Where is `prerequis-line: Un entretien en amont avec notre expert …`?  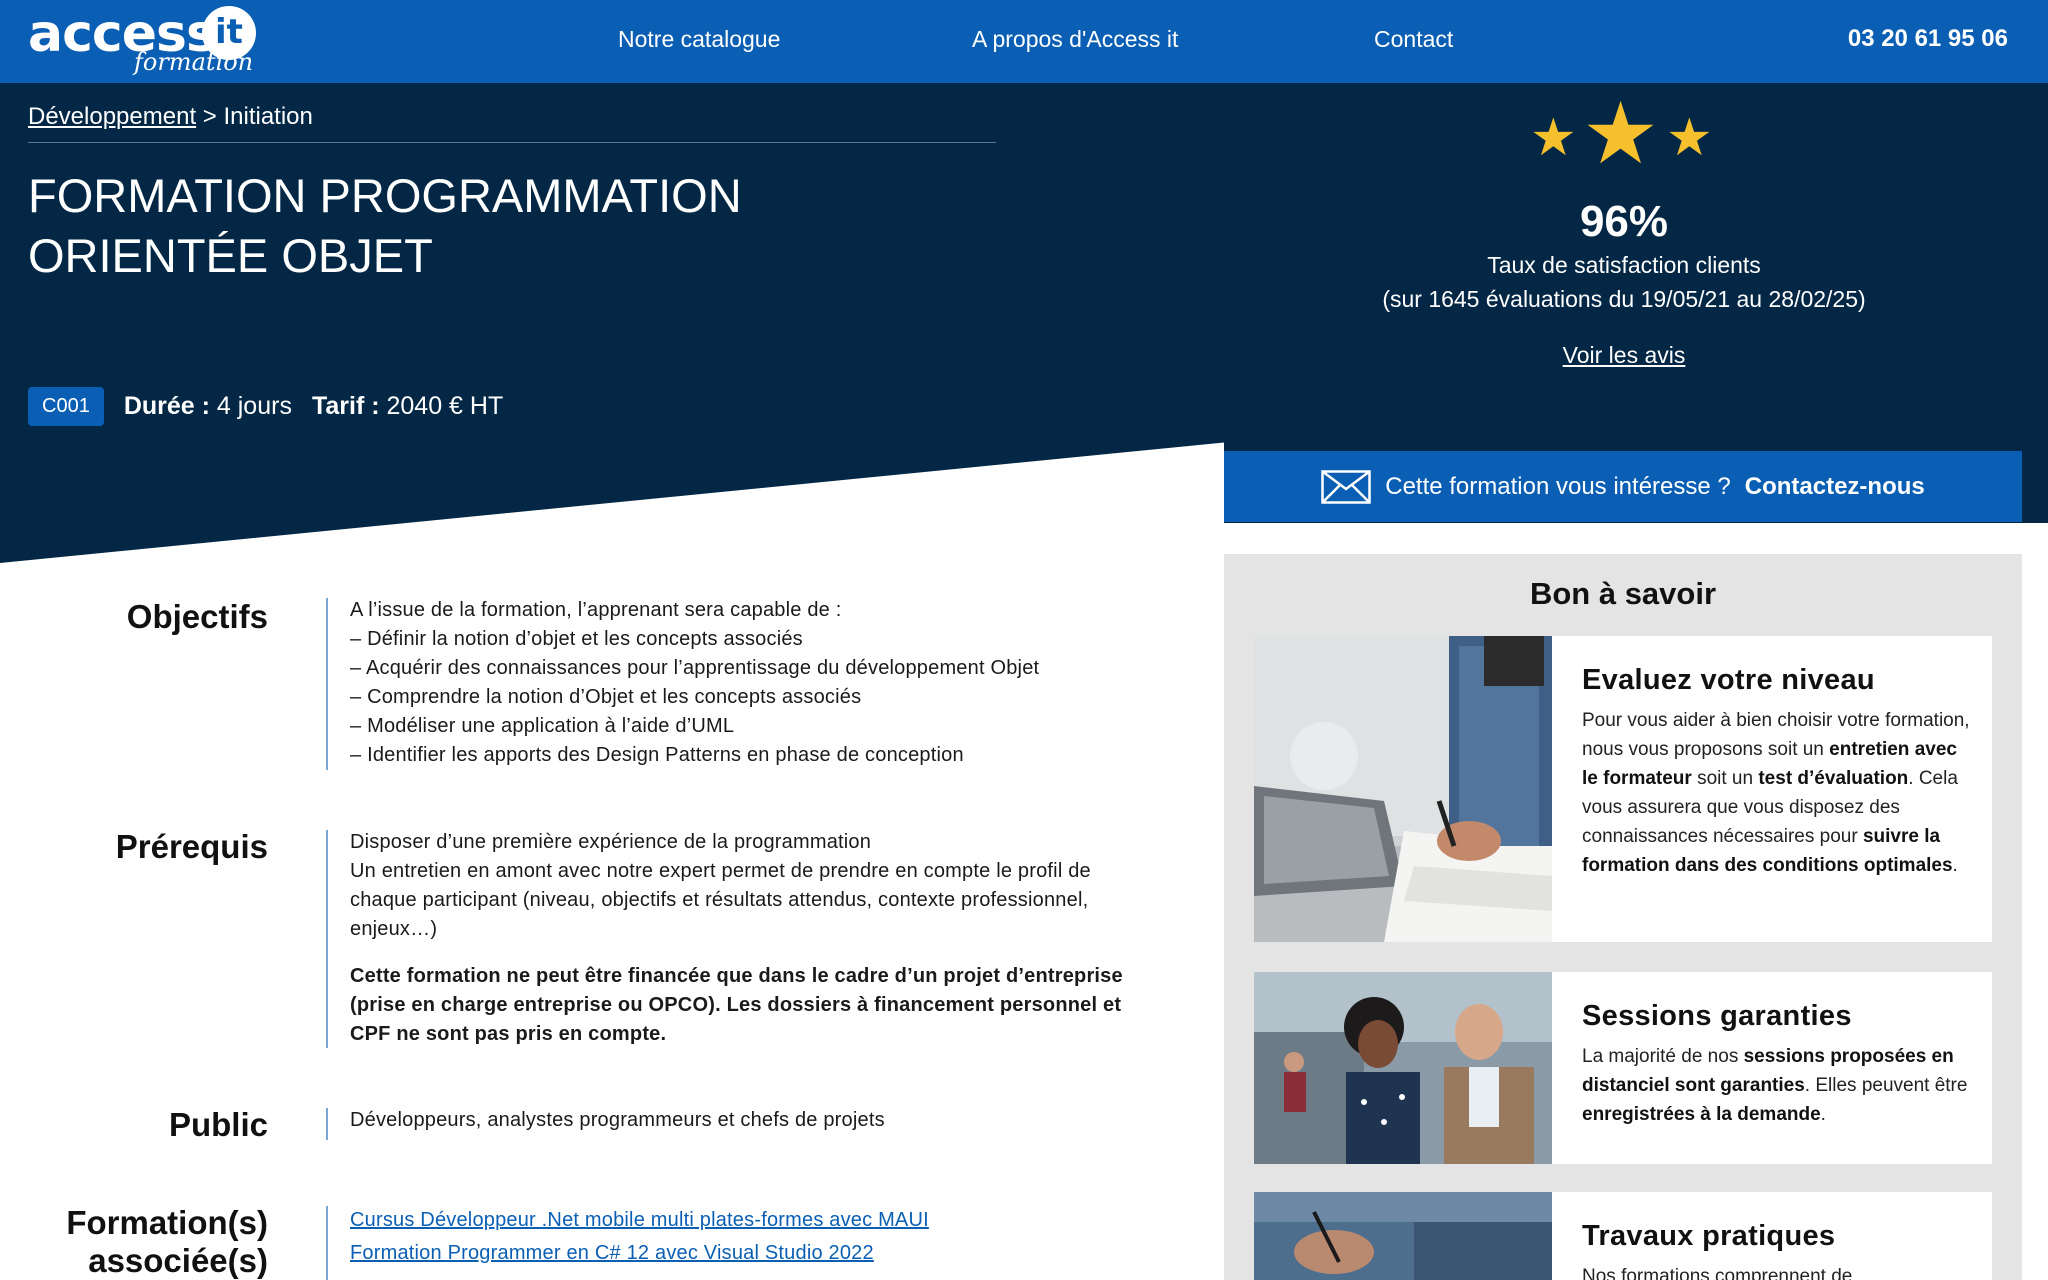
prerequis-line: Un entretien en amont avec notre expert … is located at coordinates (720, 900).